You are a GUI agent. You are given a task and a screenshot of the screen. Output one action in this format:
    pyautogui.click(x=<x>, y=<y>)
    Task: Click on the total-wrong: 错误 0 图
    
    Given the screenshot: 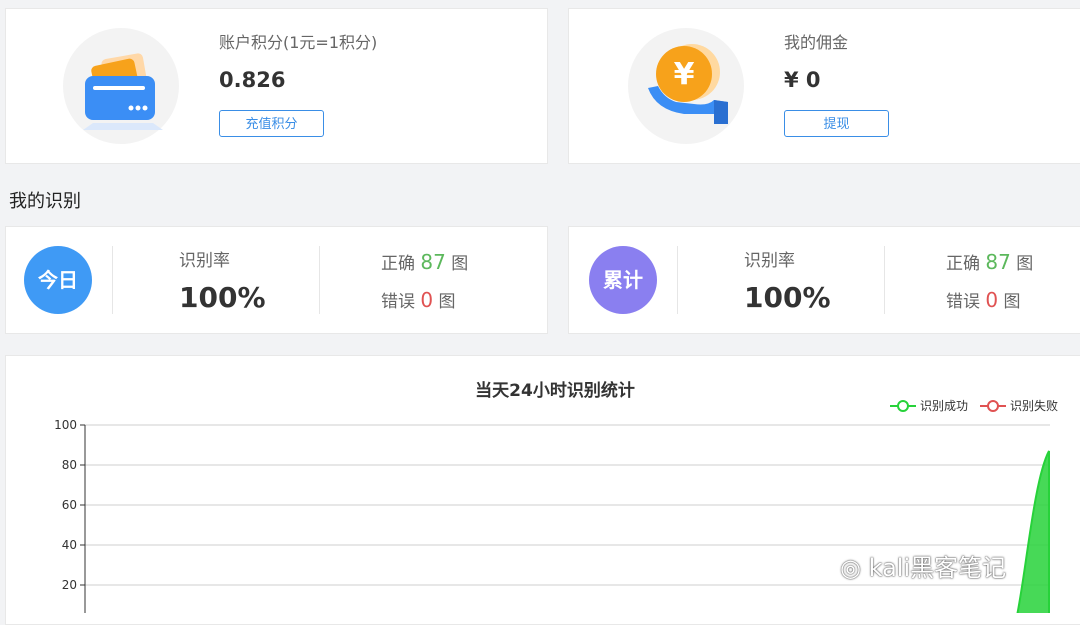 What is the action you would take?
    pyautogui.click(x=983, y=299)
    